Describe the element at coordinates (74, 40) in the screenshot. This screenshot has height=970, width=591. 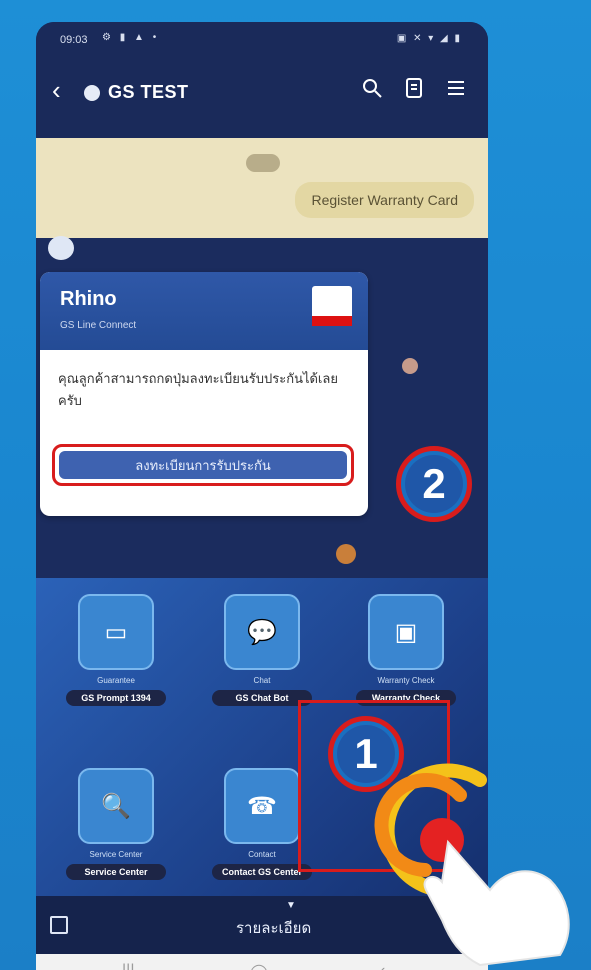
I see `status-time: 09:03` at that location.